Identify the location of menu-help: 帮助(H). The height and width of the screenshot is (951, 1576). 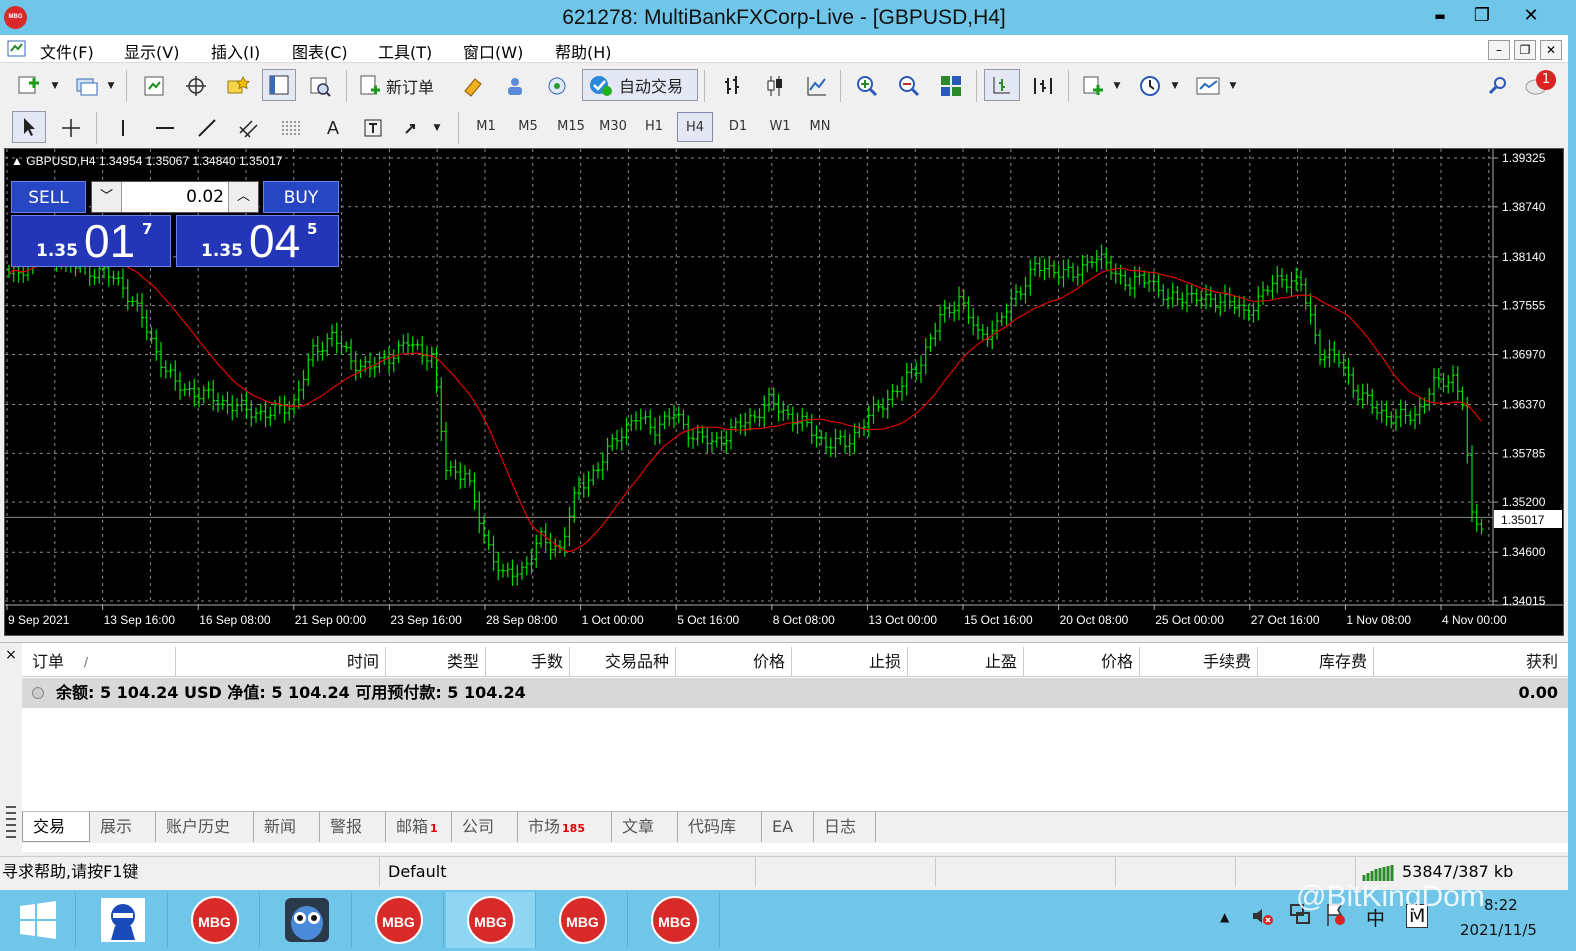
(583, 51).